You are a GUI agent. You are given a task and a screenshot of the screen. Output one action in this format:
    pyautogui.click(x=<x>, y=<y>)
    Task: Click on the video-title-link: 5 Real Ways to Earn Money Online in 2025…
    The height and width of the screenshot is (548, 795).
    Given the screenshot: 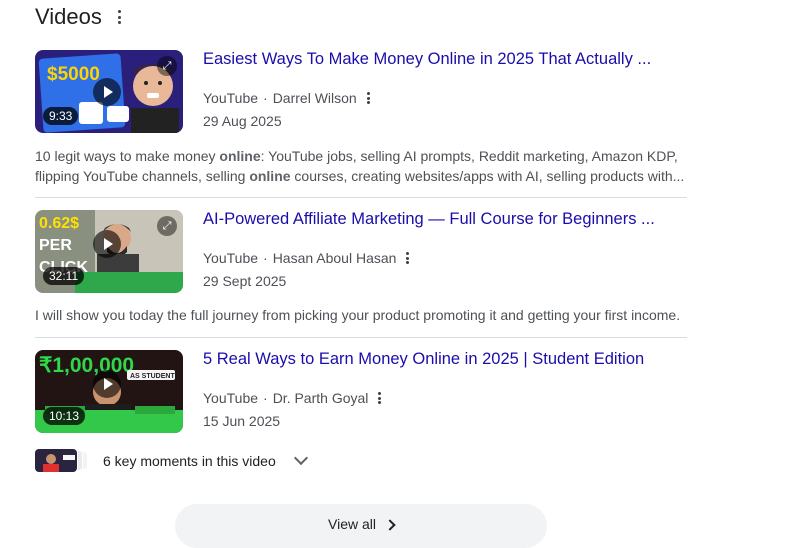 What is the action you would take?
    pyautogui.click(x=423, y=359)
    